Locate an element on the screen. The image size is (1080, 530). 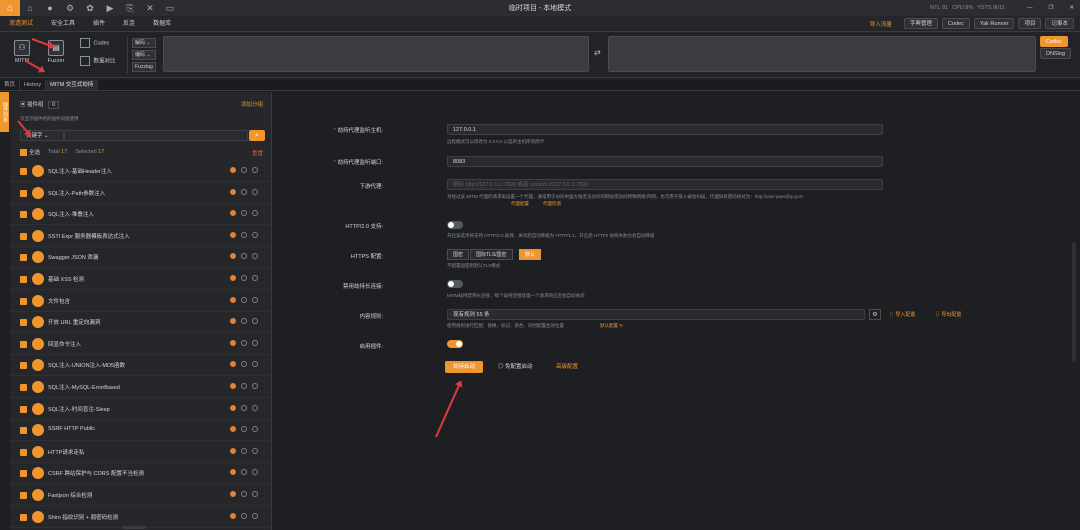
vertical-scrollbar is located at coordinates (1074, 302).